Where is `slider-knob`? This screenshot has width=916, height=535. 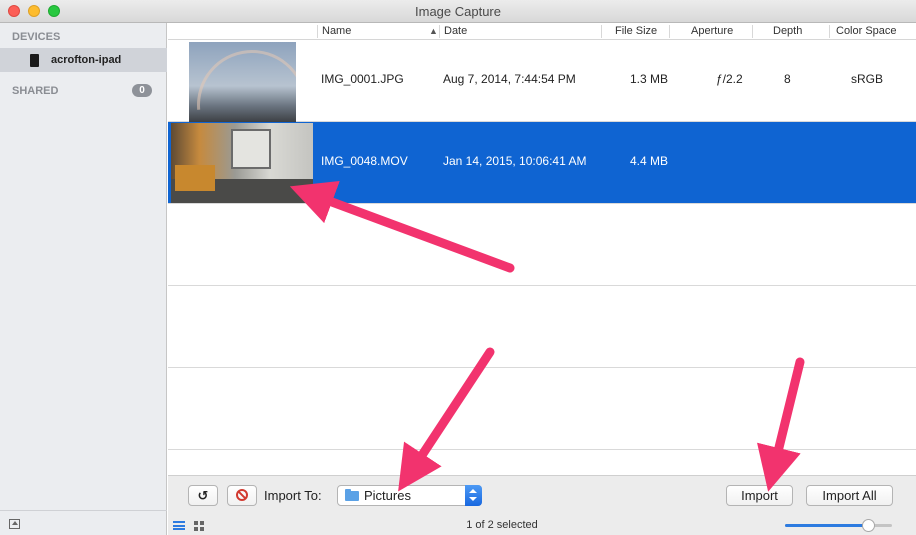
slider-knob is located at coordinates (869, 525).